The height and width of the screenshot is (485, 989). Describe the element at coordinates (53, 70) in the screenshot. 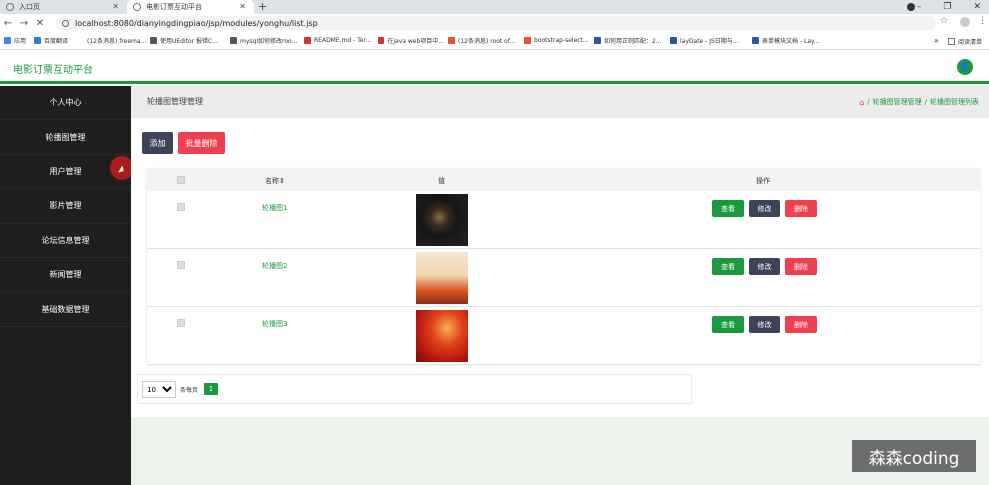

I see `app-title: 电影订票互动平台` at that location.